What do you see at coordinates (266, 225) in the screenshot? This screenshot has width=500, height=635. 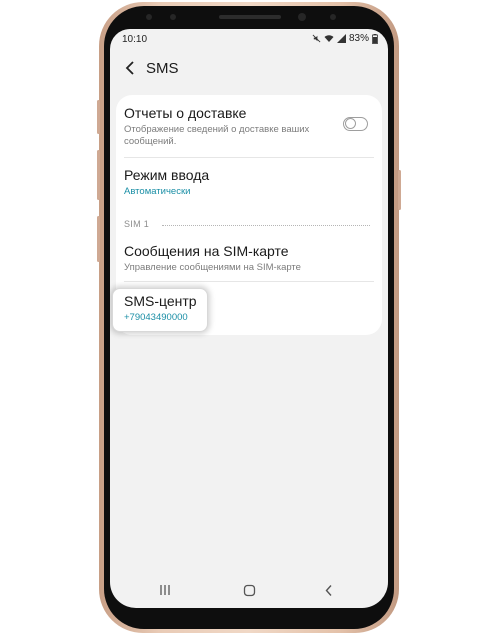 I see `section-dotted-line` at bounding box center [266, 225].